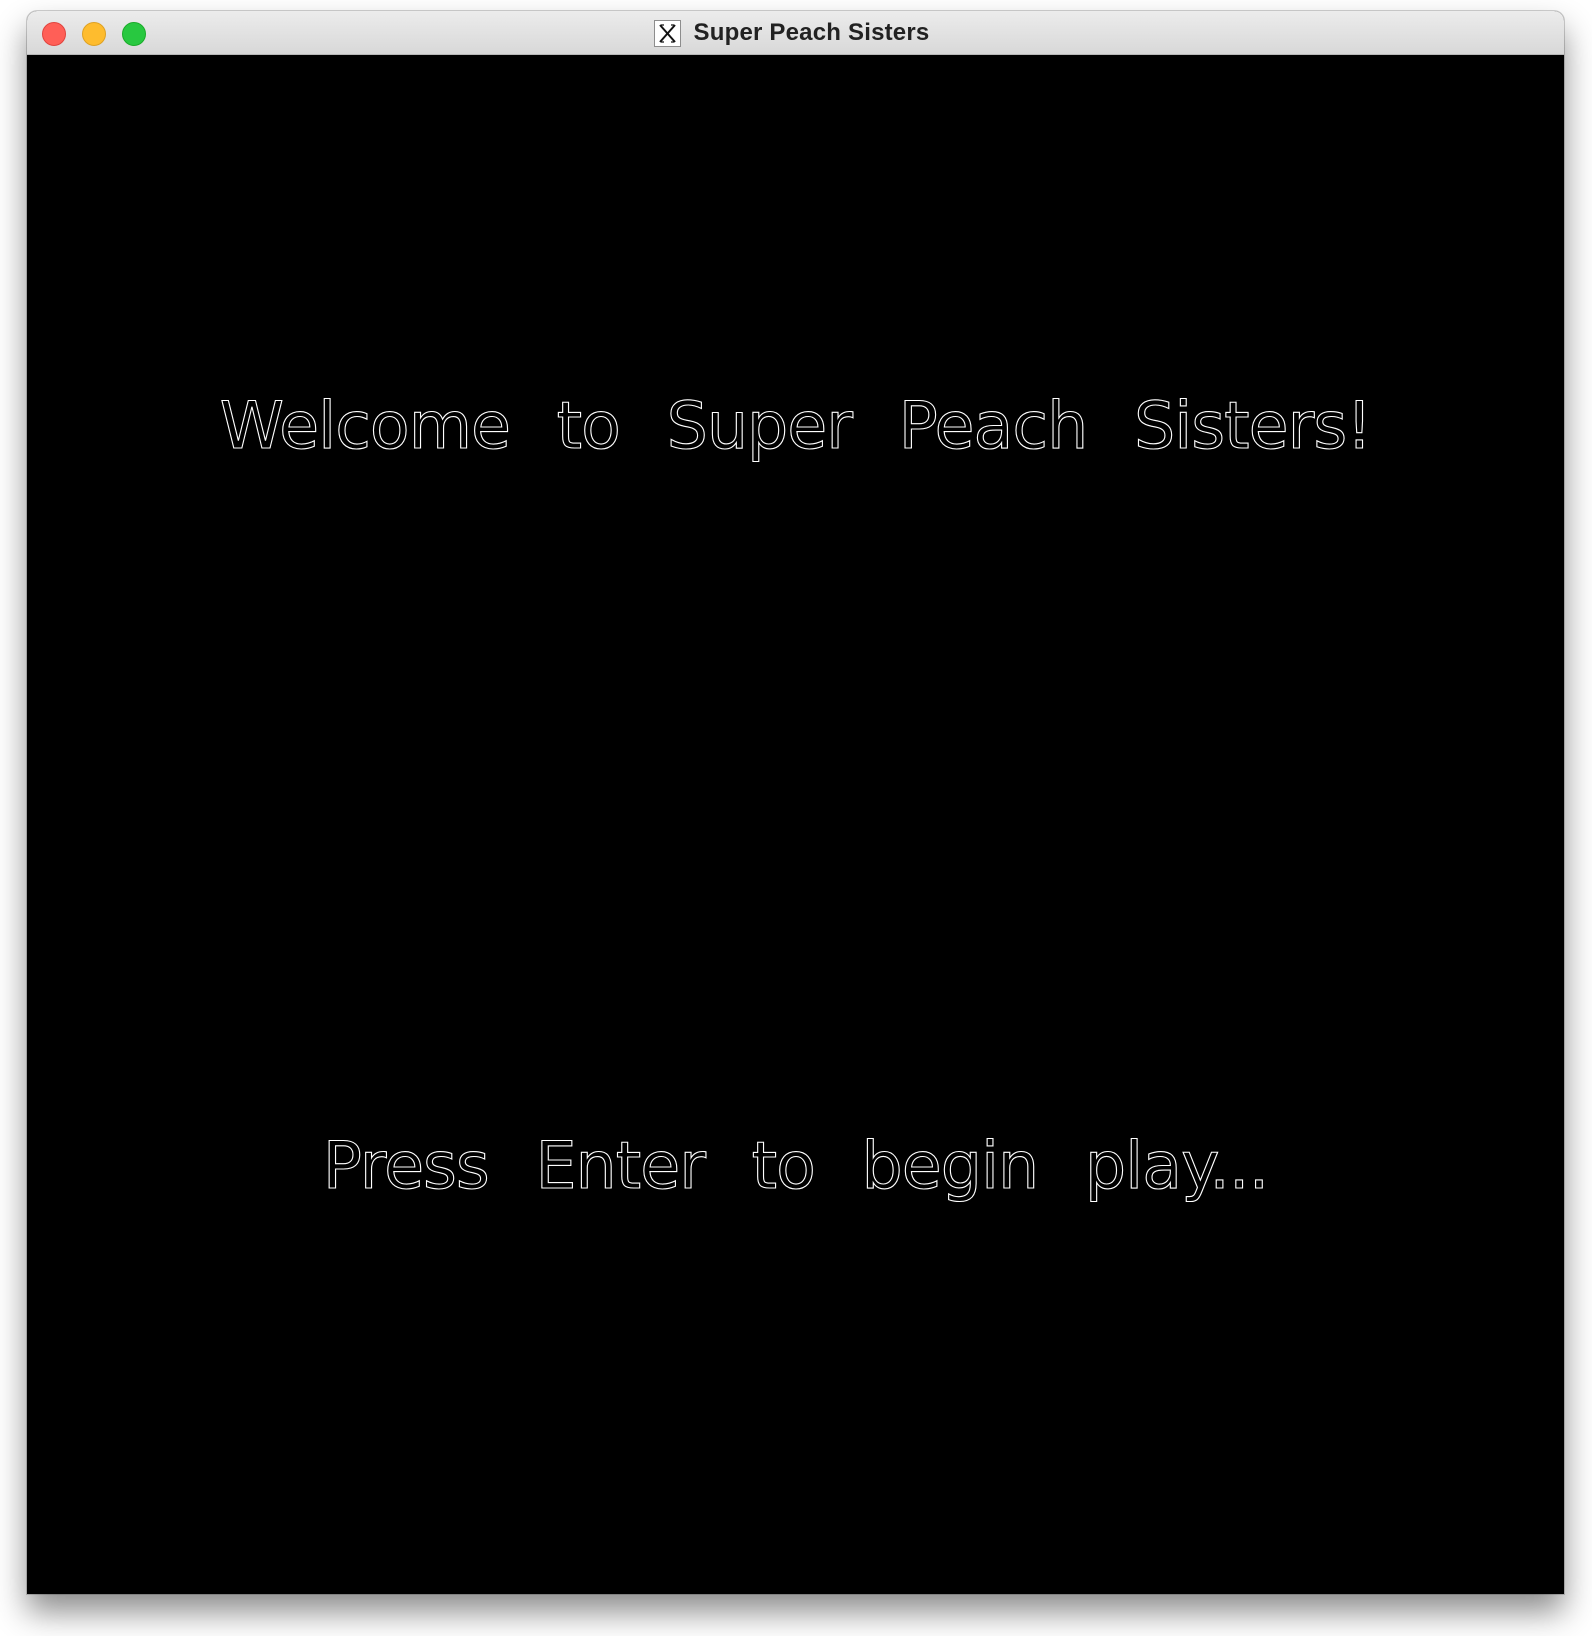 The width and height of the screenshot is (1592, 1636). Describe the element at coordinates (134, 34) in the screenshot. I see `maximize-window-button` at that location.